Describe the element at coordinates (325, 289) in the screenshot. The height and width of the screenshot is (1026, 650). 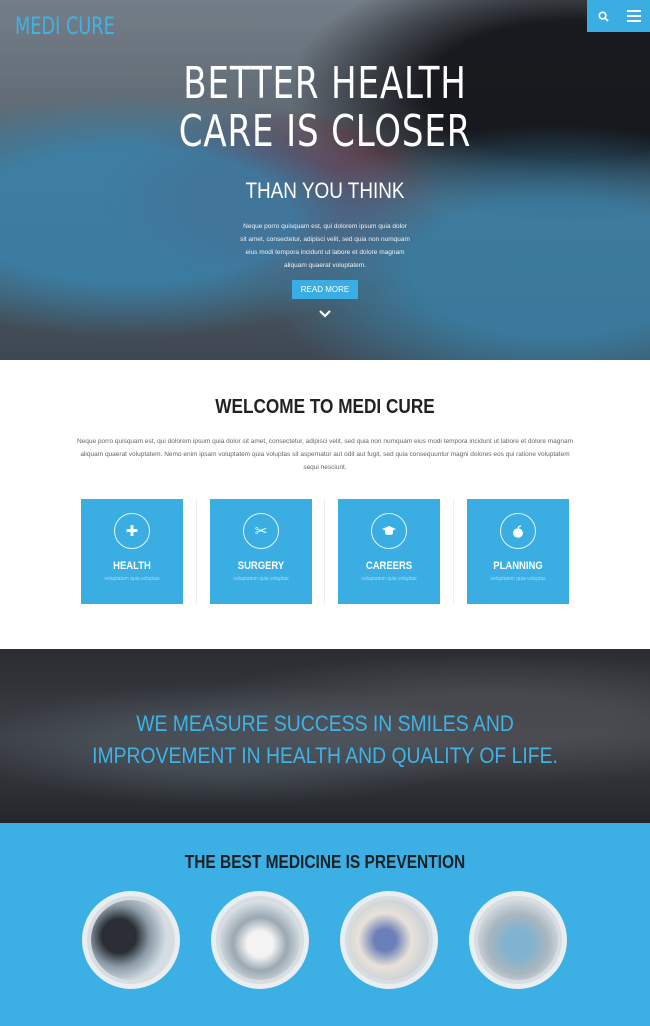
I see `read-more-button: READ MORE` at that location.